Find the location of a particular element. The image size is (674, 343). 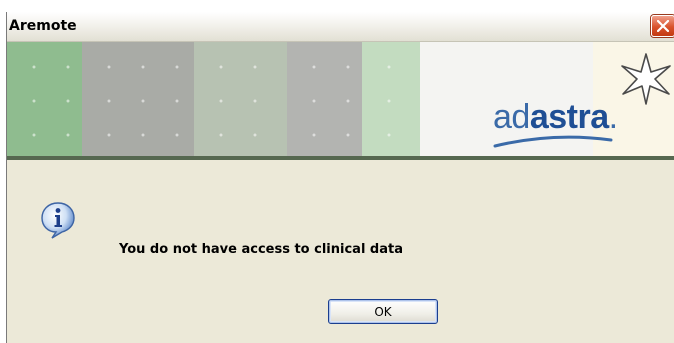

banner-divider is located at coordinates (340, 158).